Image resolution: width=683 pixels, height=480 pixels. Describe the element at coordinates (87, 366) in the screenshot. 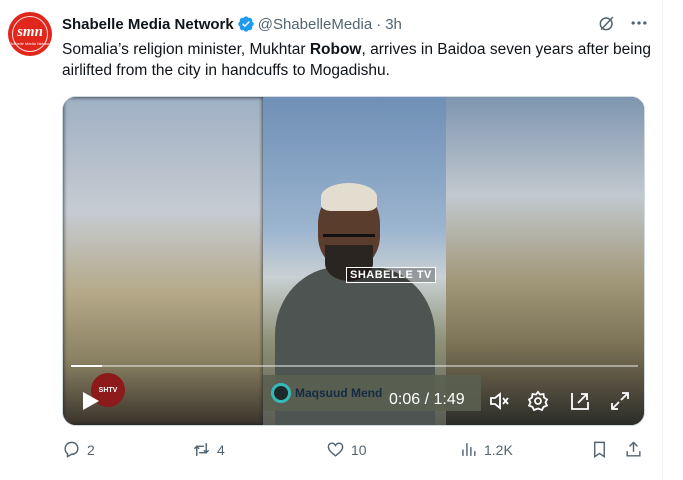

I see `video-progress-fill` at that location.